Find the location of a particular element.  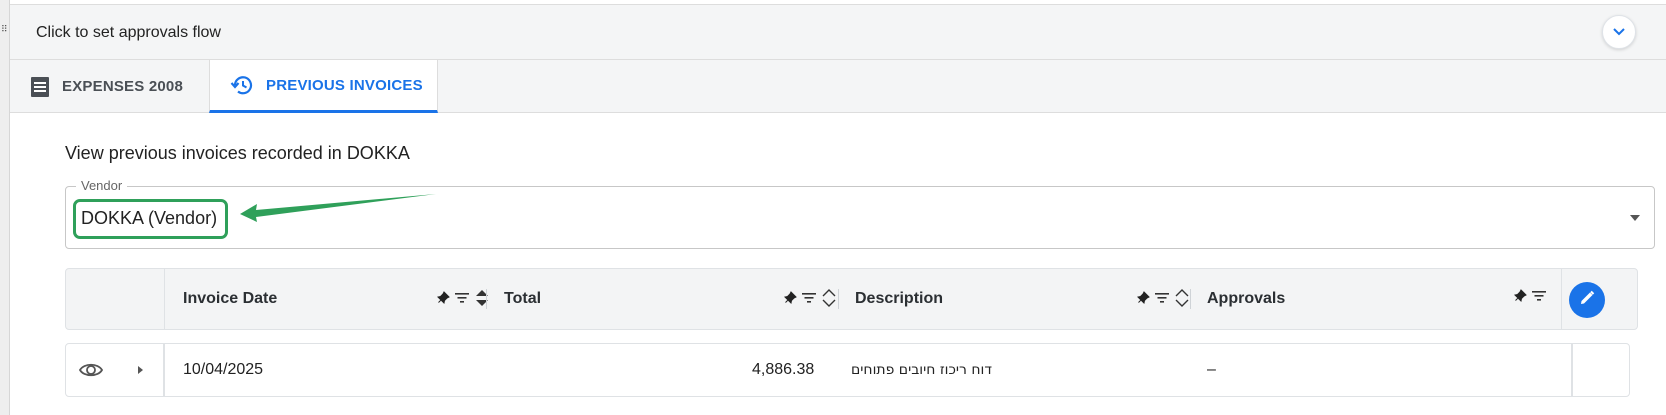

tab-expenses-label: EXPENSES 2008 is located at coordinates (123, 86).